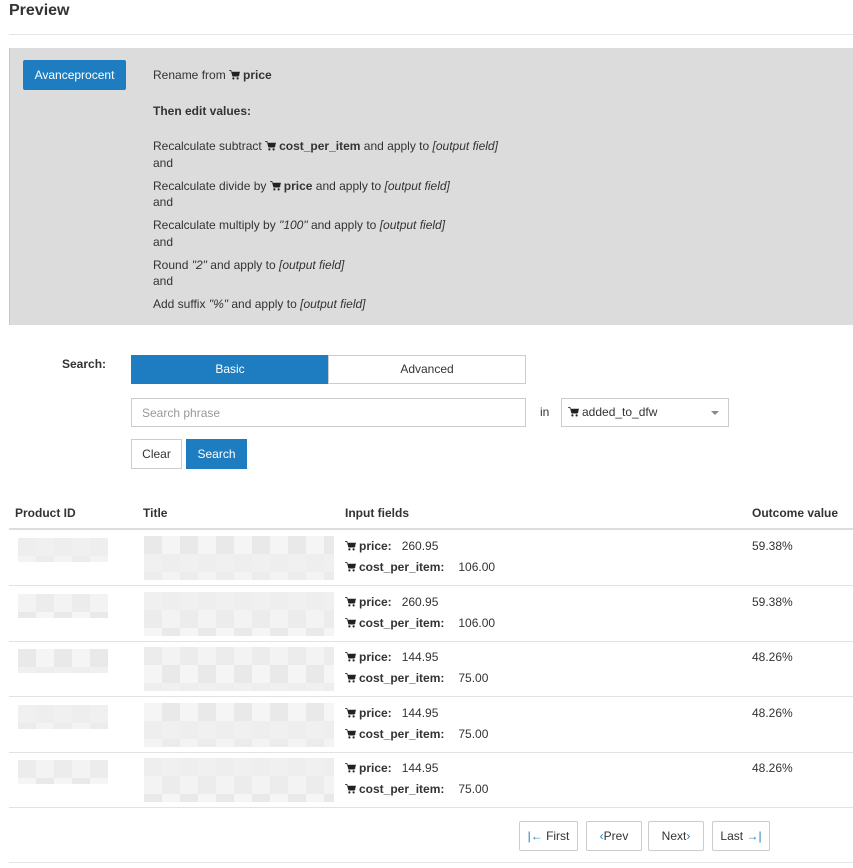 Image resolution: width=853 pixels, height=868 pixels. What do you see at coordinates (620, 412) in the screenshot?
I see `field-select-value: added_to_dfw` at bounding box center [620, 412].